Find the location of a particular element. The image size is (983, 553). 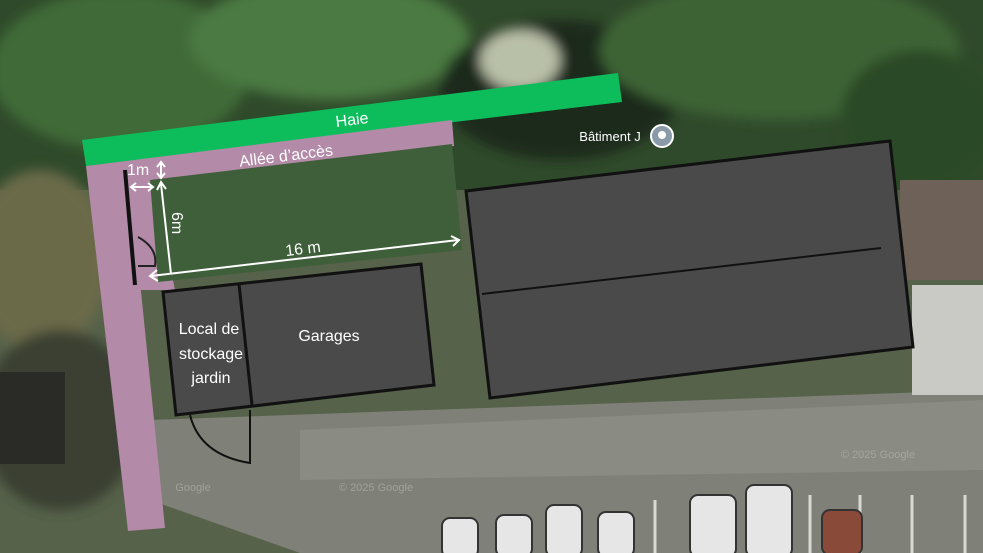

dimension-1m-label: 1m is located at coordinates (138, 170).